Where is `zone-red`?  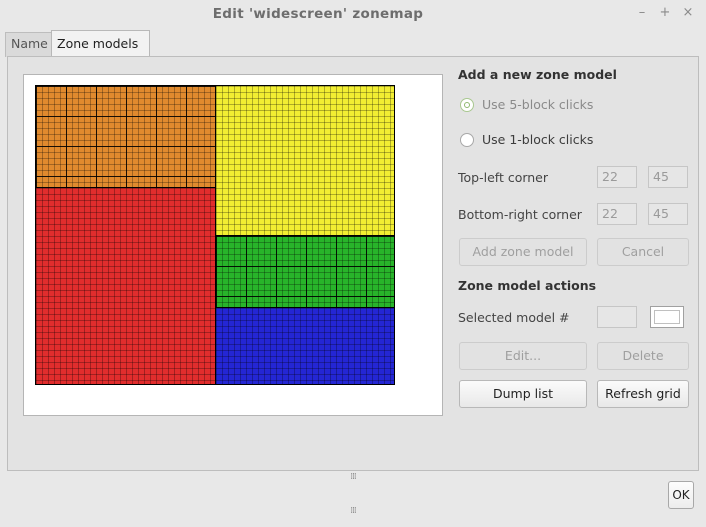 zone-red is located at coordinates (126, 286).